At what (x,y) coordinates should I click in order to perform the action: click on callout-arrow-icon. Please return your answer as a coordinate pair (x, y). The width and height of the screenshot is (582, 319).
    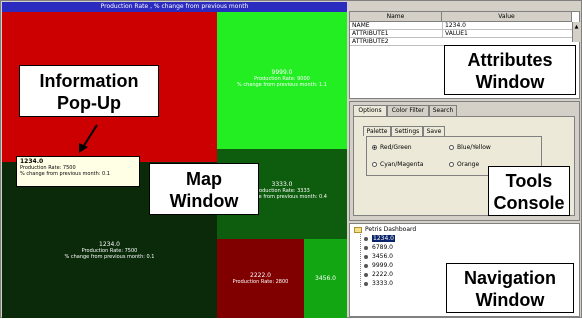
    Looking at the image, I should click on (88, 138).